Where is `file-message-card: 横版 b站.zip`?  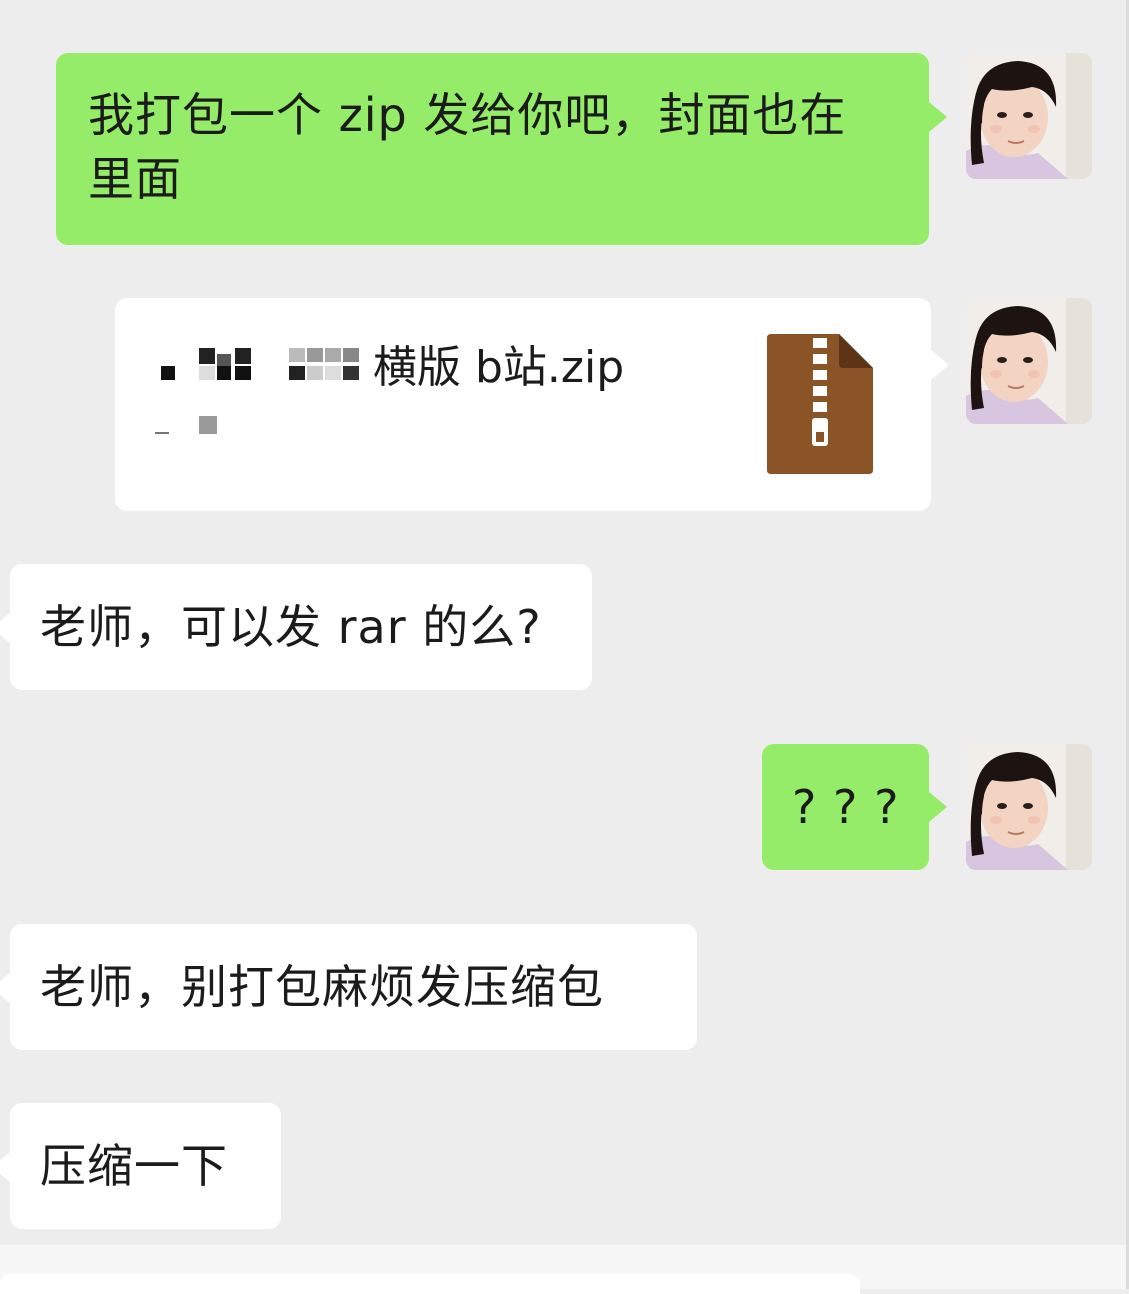 file-message-card: 横版 b站.zip is located at coordinates (523, 404).